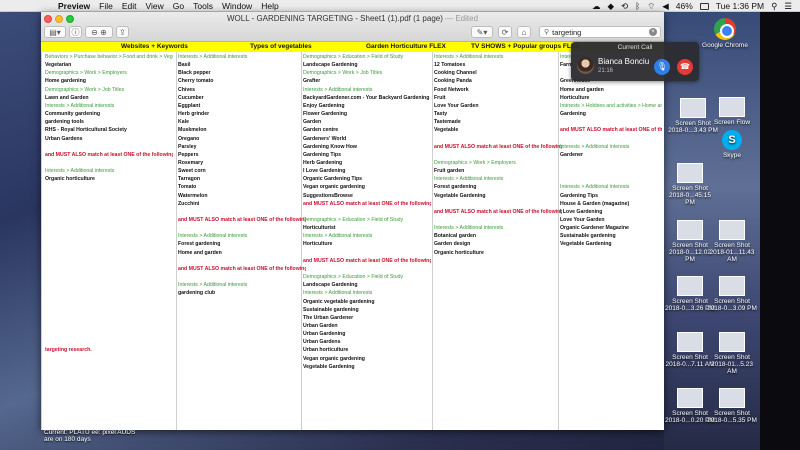  I want to click on call-duration: 21:16, so click(606, 71).